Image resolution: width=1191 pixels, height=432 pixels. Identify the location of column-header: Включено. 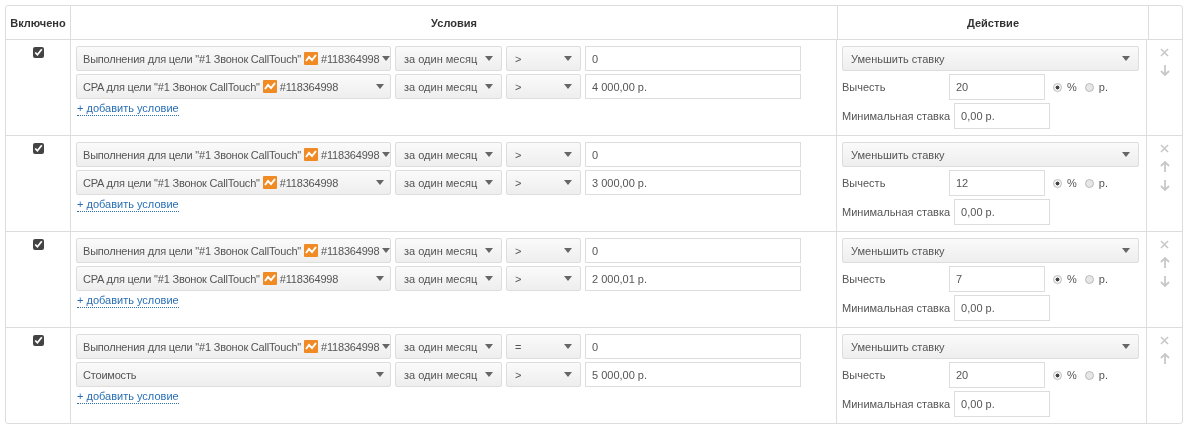
(38, 22).